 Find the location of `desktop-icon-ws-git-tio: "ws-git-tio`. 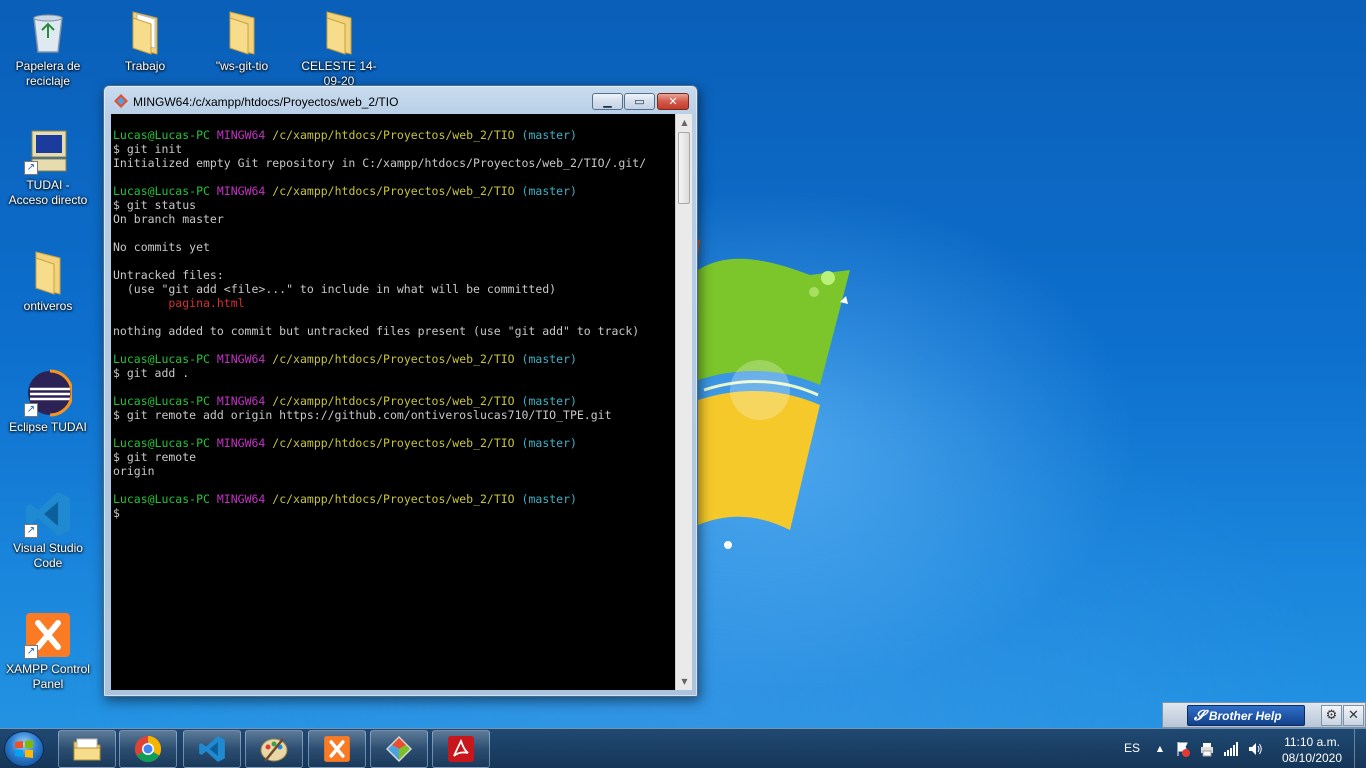

desktop-icon-ws-git-tio: "ws-git-tio is located at coordinates (242, 41).